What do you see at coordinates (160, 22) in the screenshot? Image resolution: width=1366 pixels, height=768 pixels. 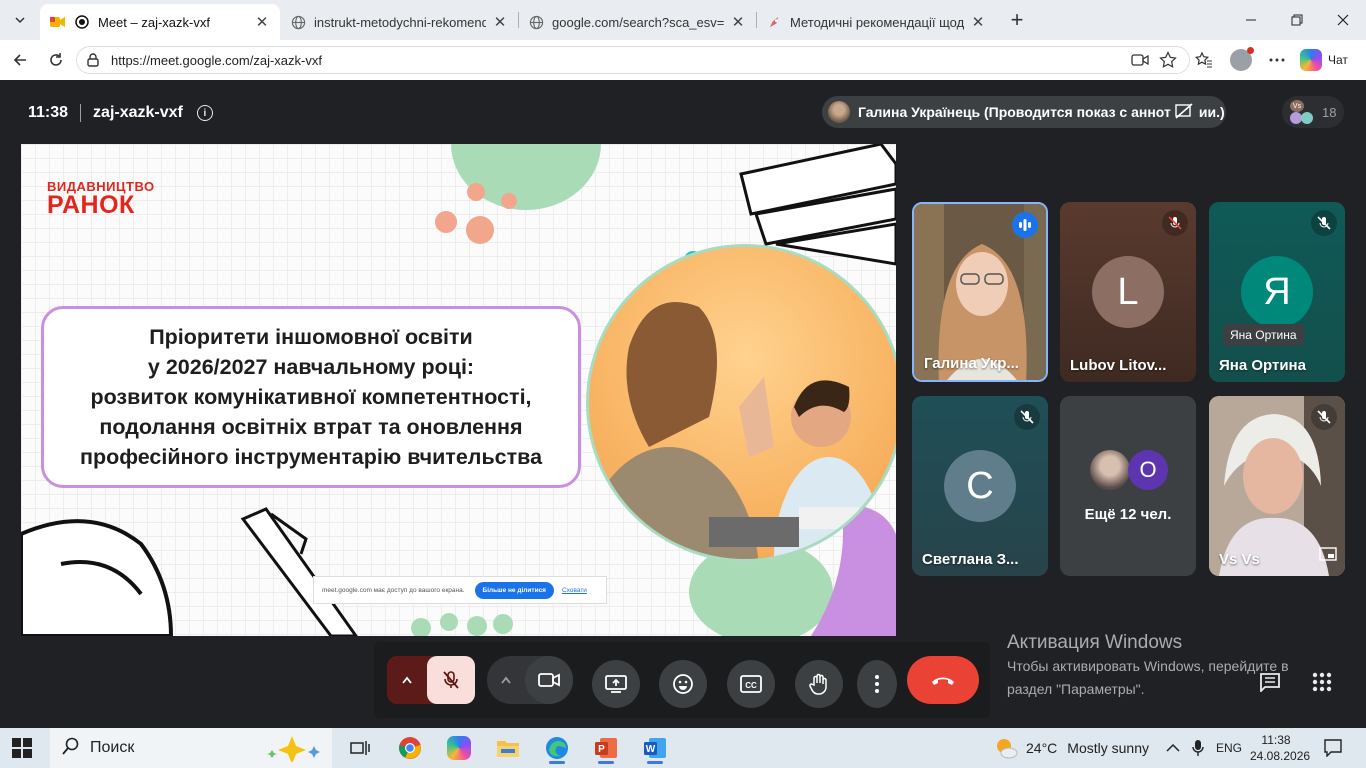 I see `tab-meet: Meet – zaj-xazk-vxf ✕` at bounding box center [160, 22].